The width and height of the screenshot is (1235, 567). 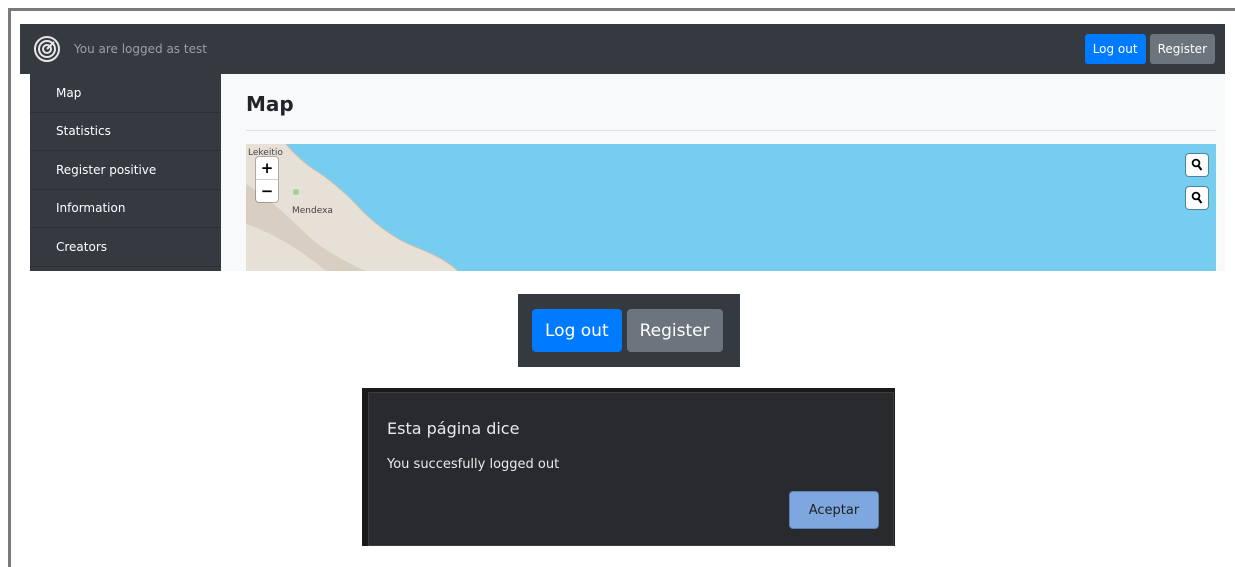 I want to click on buttons-crop: Log out Register, so click(x=629, y=330).